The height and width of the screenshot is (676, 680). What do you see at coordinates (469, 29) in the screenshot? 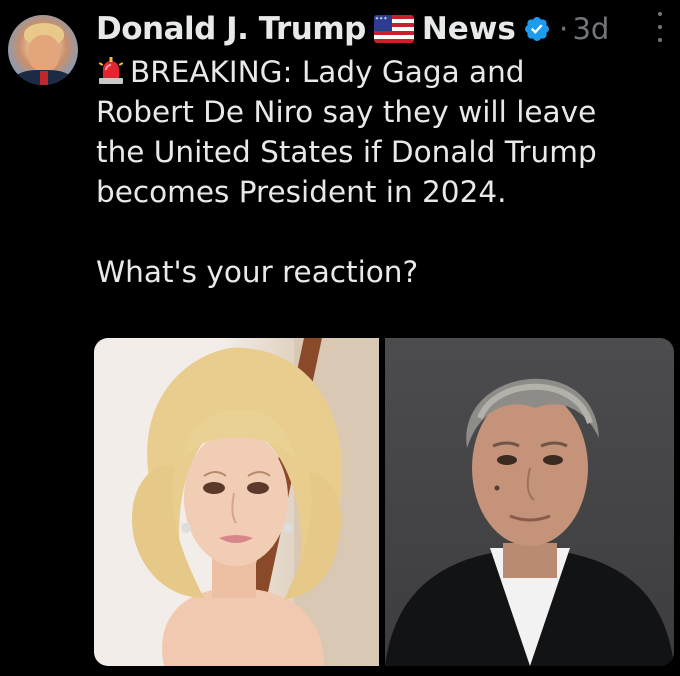
I see `author-name-suffix: News` at bounding box center [469, 29].